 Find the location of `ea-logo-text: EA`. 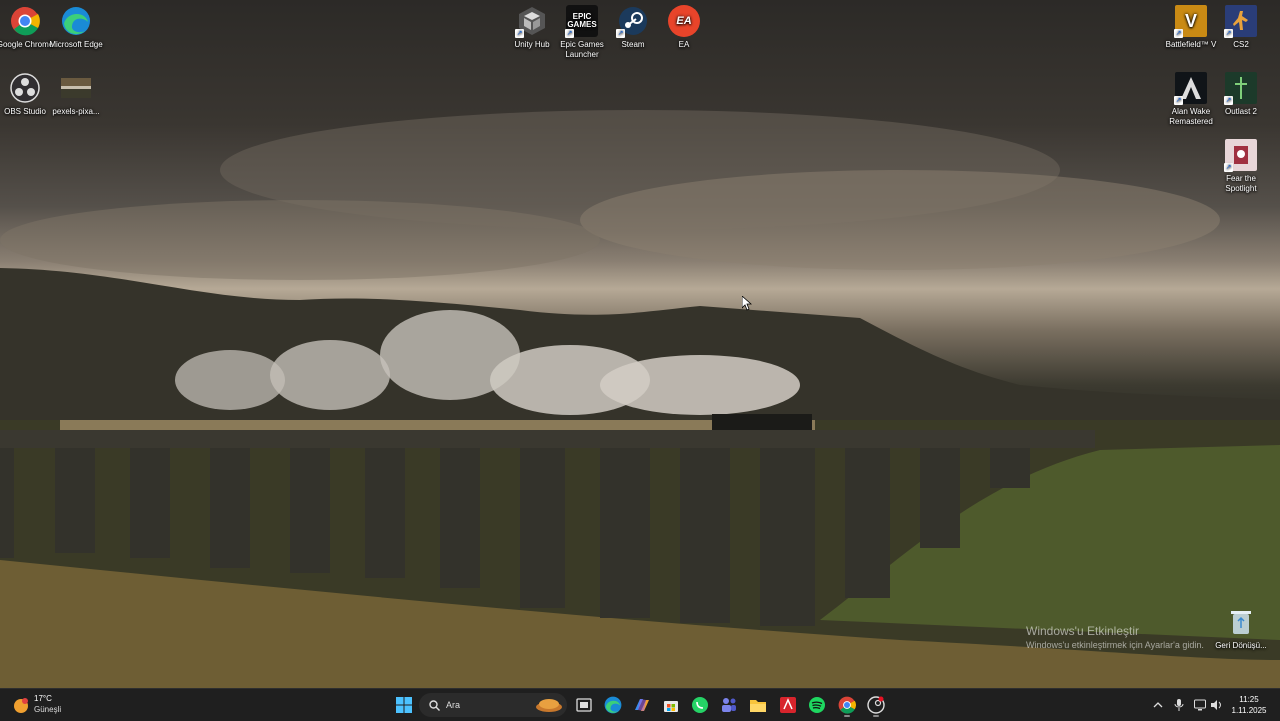

ea-logo-text: EA is located at coordinates (684, 21).